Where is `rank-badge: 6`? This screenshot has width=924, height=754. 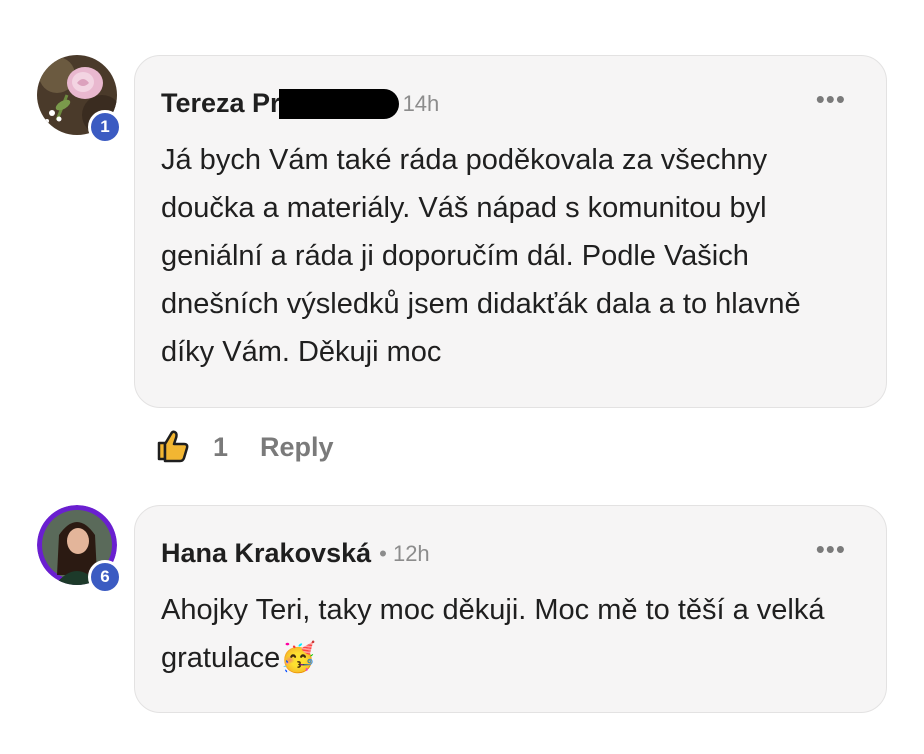 rank-badge: 6 is located at coordinates (105, 577).